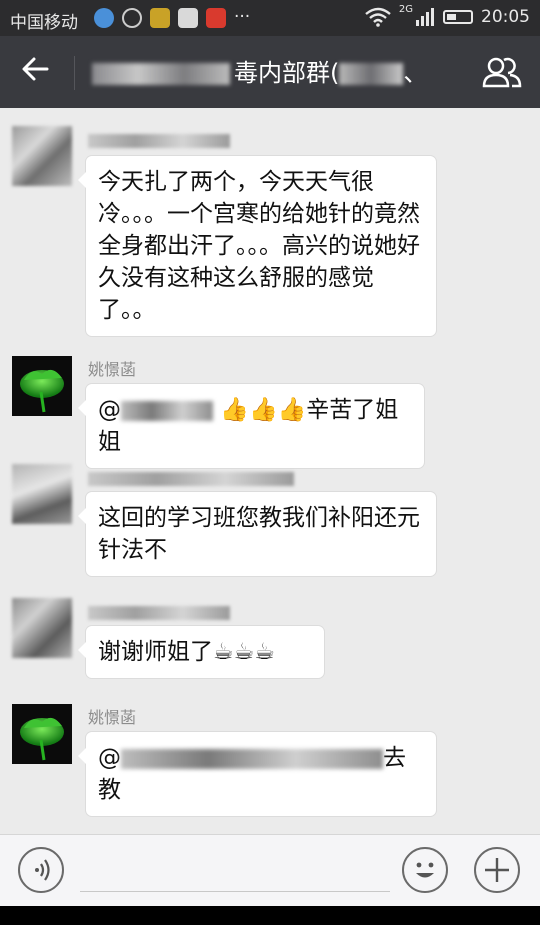 The height and width of the screenshot is (925, 540). What do you see at coordinates (160, 18) in the screenshot?
I see `app-icon` at bounding box center [160, 18].